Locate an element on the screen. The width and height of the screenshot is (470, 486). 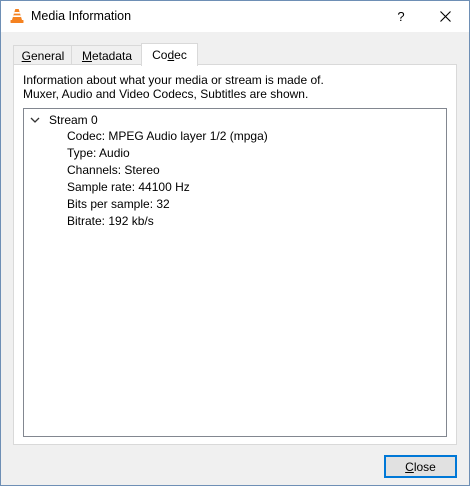
tab-codec-prefix: Co is located at coordinates (160, 55).